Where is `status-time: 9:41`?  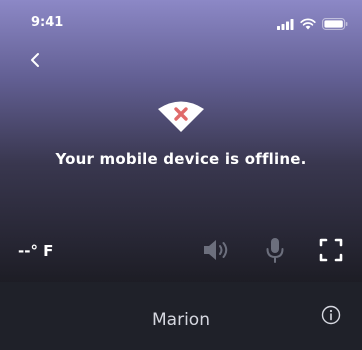 status-time: 9:41 is located at coordinates (47, 22).